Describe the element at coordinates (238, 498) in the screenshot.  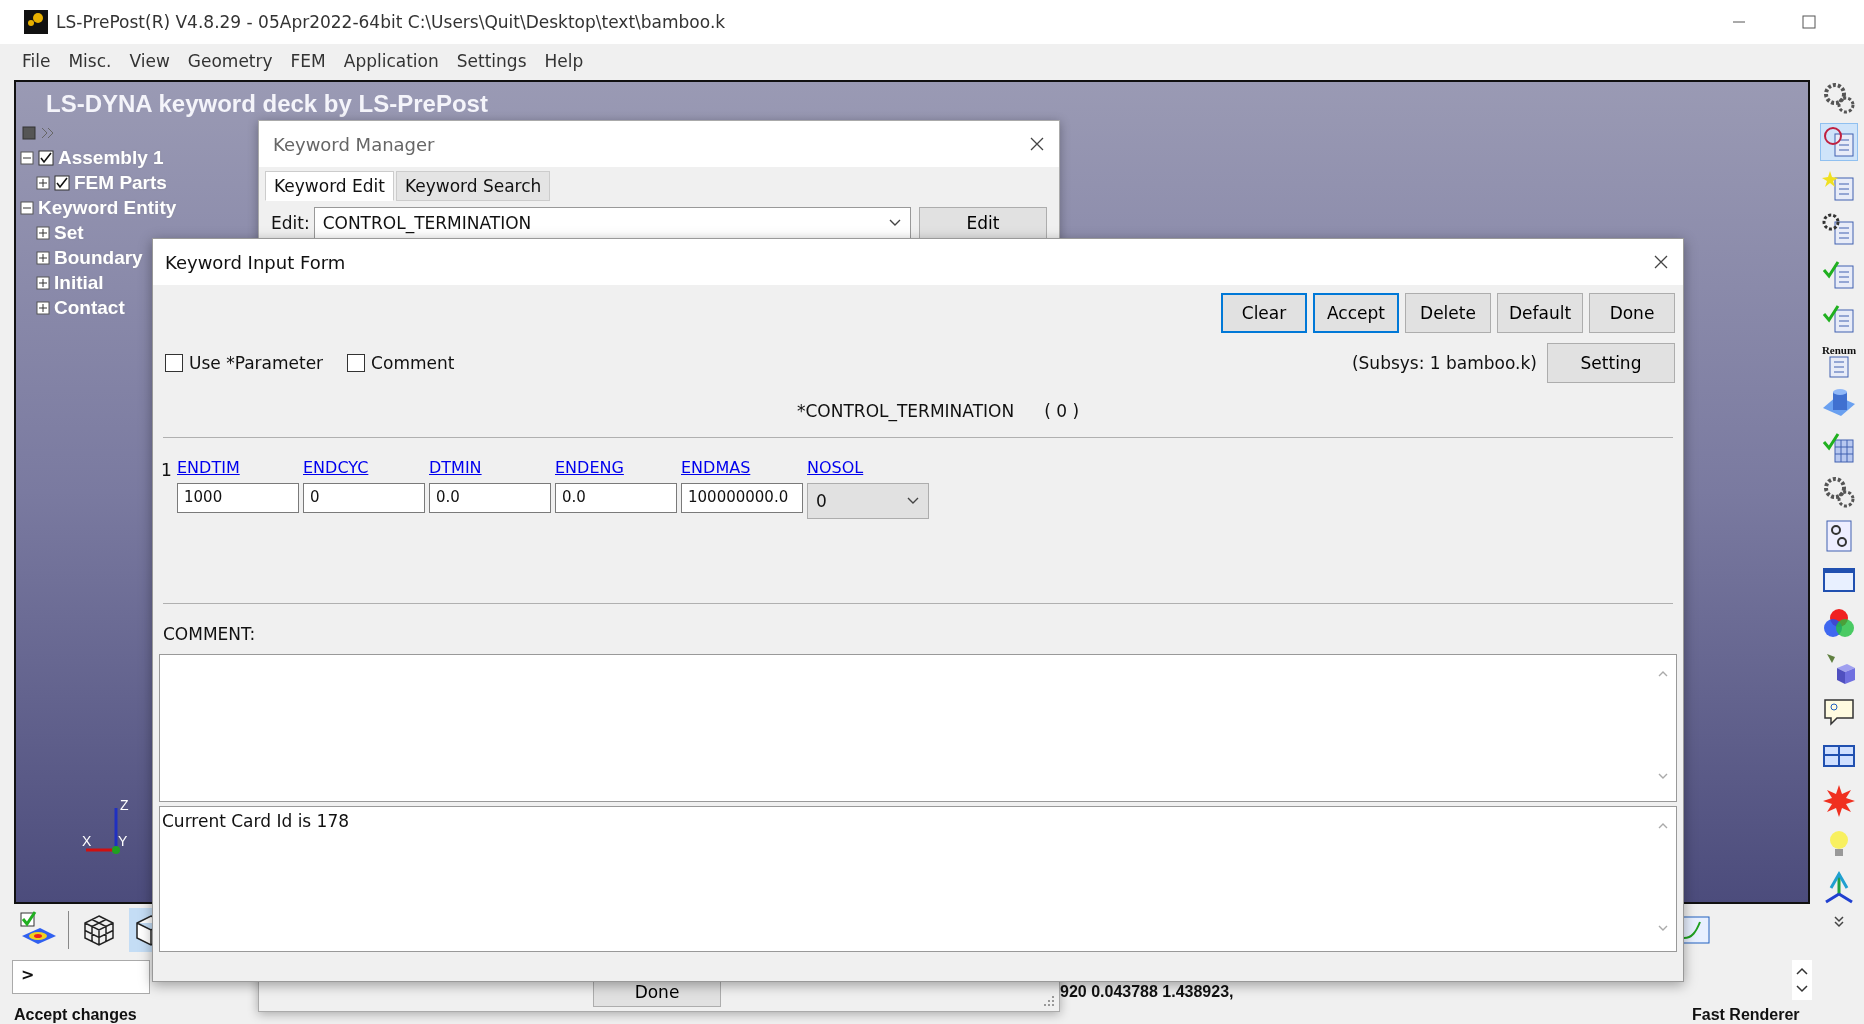
I see `input-field: 1000` at that location.